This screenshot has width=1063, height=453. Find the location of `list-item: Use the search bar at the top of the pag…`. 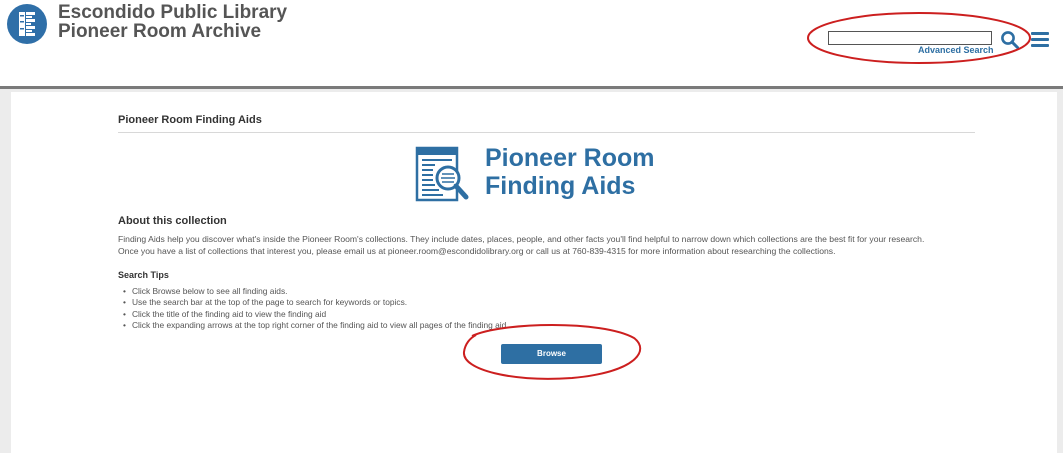

list-item: Use the search bar at the top of the pag… is located at coordinates (316, 302).